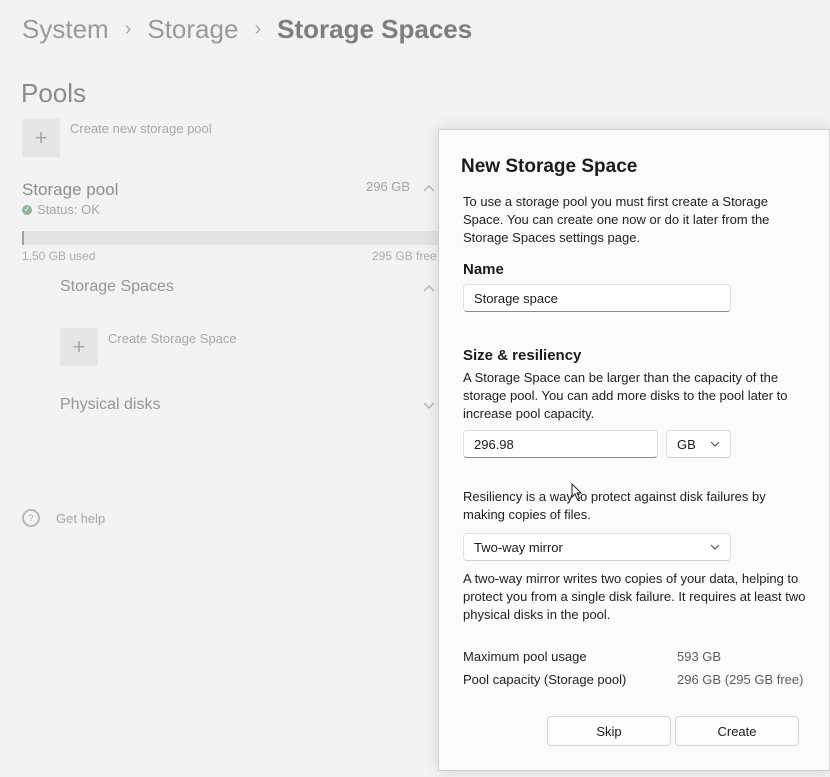  What do you see at coordinates (404, 256) in the screenshot?
I see `pool-free-text: 295 GB free` at bounding box center [404, 256].